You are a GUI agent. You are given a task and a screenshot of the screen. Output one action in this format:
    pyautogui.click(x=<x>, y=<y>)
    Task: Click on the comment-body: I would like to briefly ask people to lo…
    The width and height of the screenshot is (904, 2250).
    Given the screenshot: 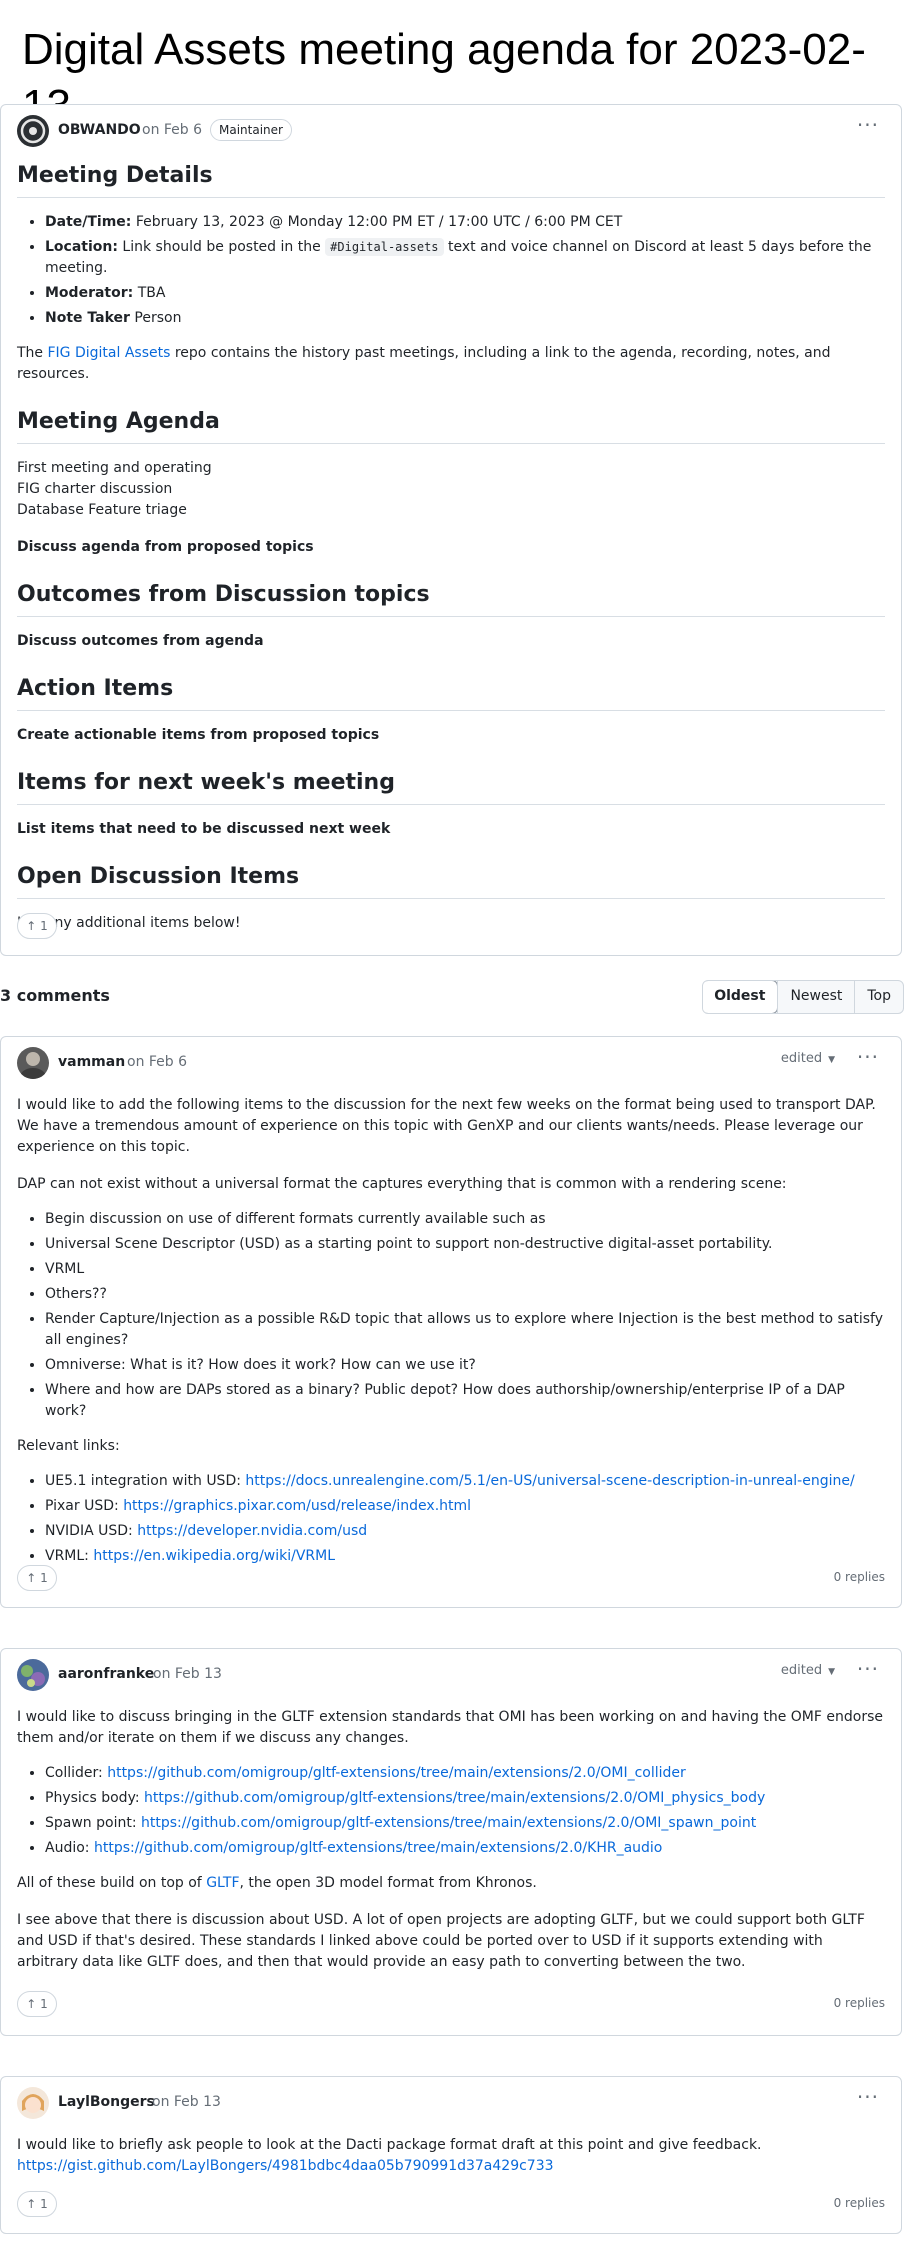 What is the action you would take?
    pyautogui.click(x=451, y=2156)
    